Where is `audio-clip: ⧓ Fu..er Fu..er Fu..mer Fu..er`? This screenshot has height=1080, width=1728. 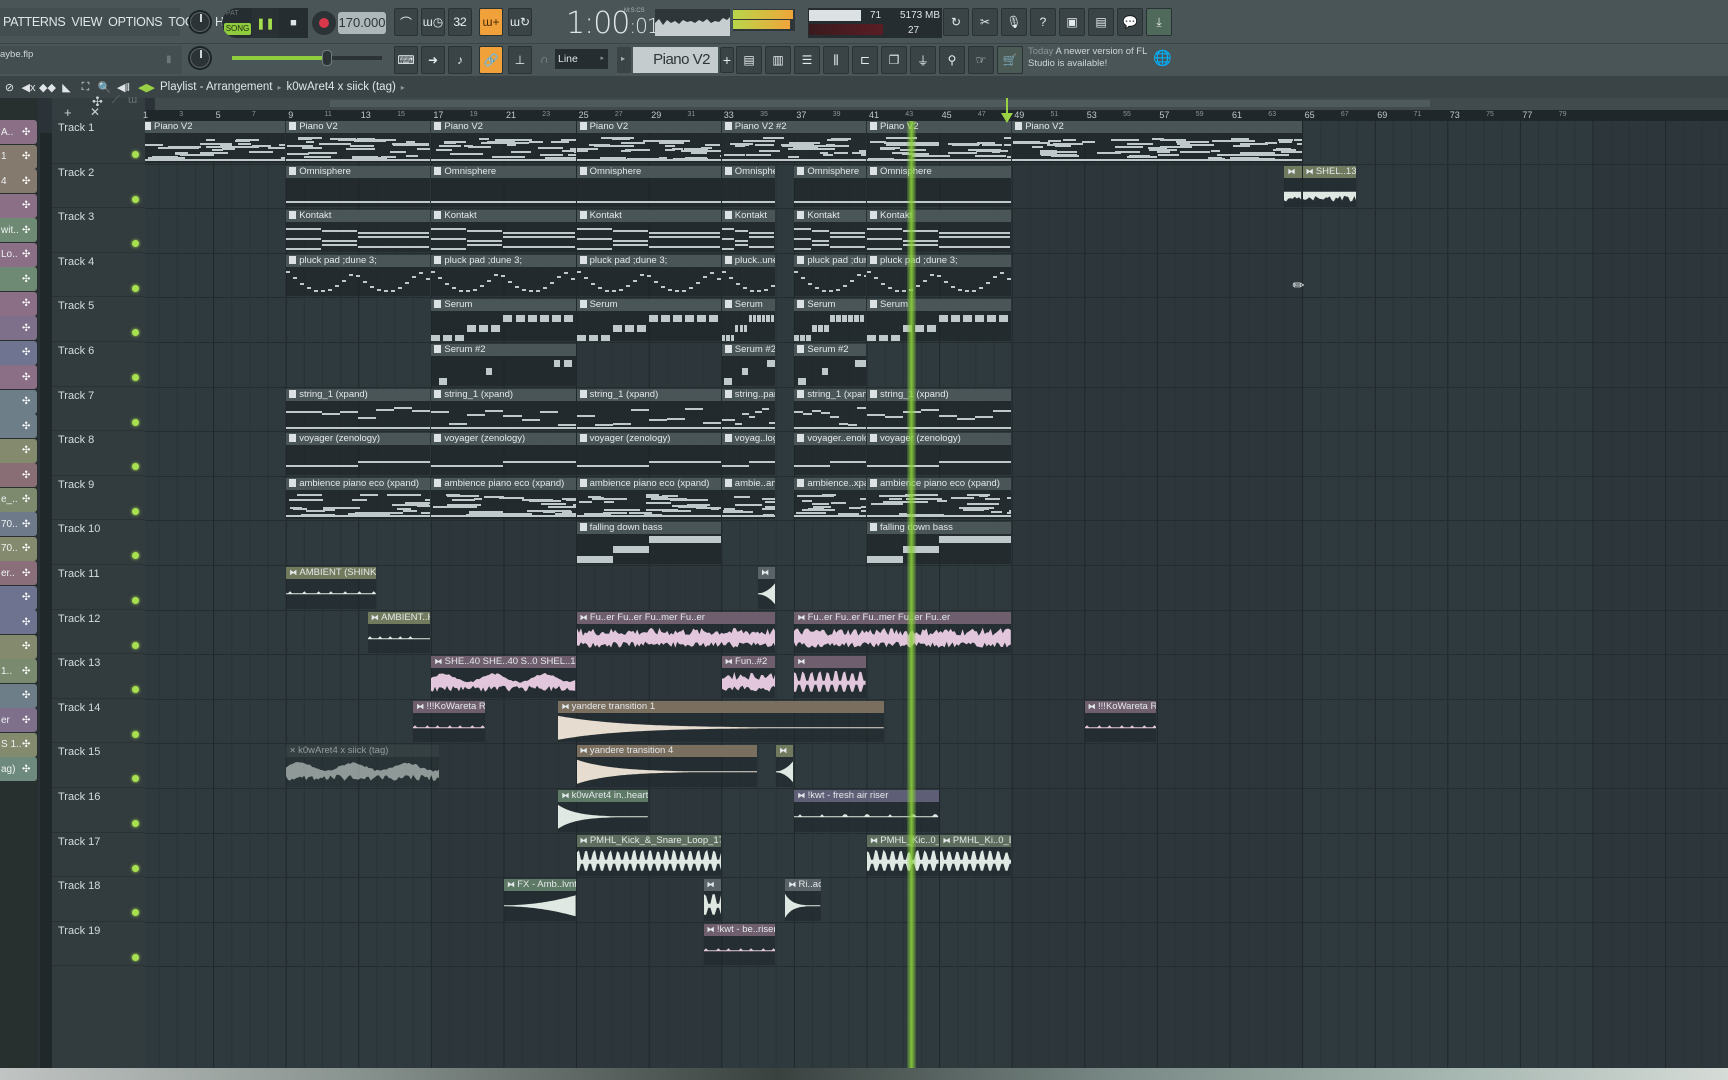 audio-clip: ⧓ Fu..er Fu..er Fu..mer Fu..er is located at coordinates (676, 632).